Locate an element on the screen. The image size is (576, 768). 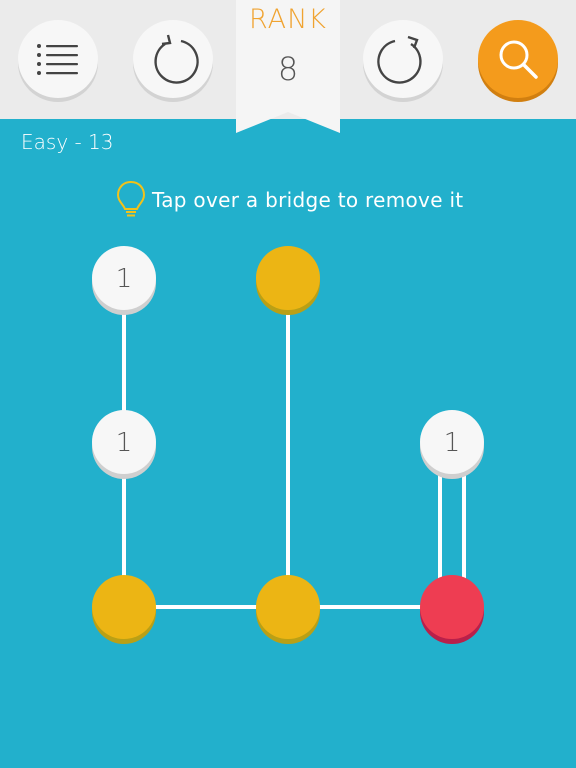
island-node-n3: 1 is located at coordinates (124, 444).